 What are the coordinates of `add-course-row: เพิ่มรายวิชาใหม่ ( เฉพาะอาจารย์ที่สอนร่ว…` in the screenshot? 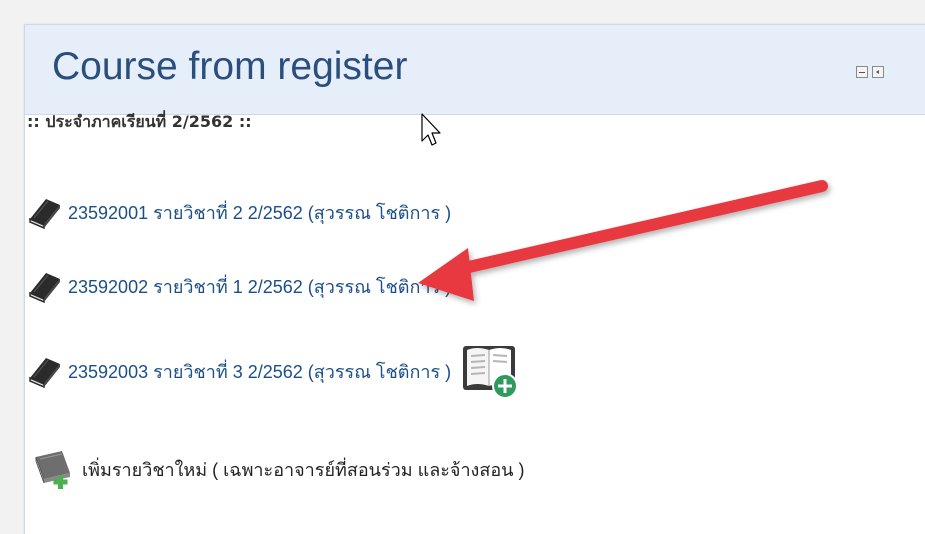 It's located at (278, 469).